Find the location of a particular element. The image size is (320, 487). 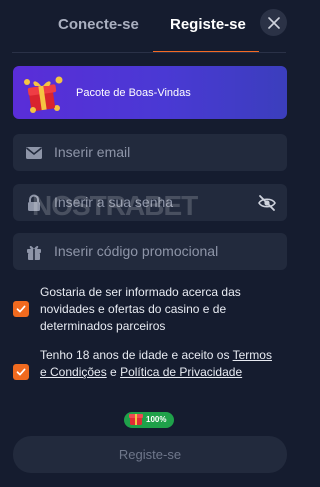

email-field: Inserir email is located at coordinates (150, 152).